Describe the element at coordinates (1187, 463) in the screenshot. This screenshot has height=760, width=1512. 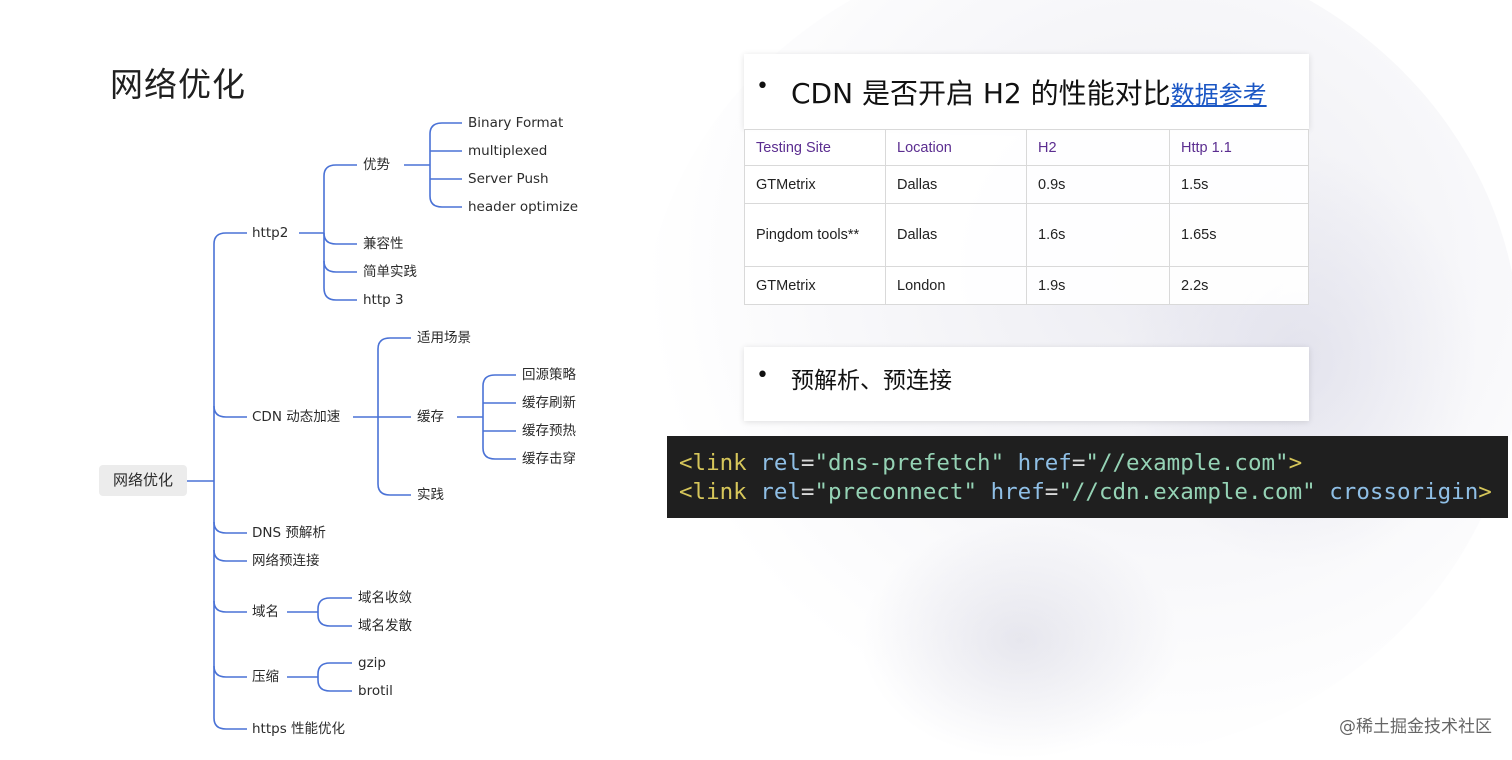
I see `code-token: "//example.com"` at that location.